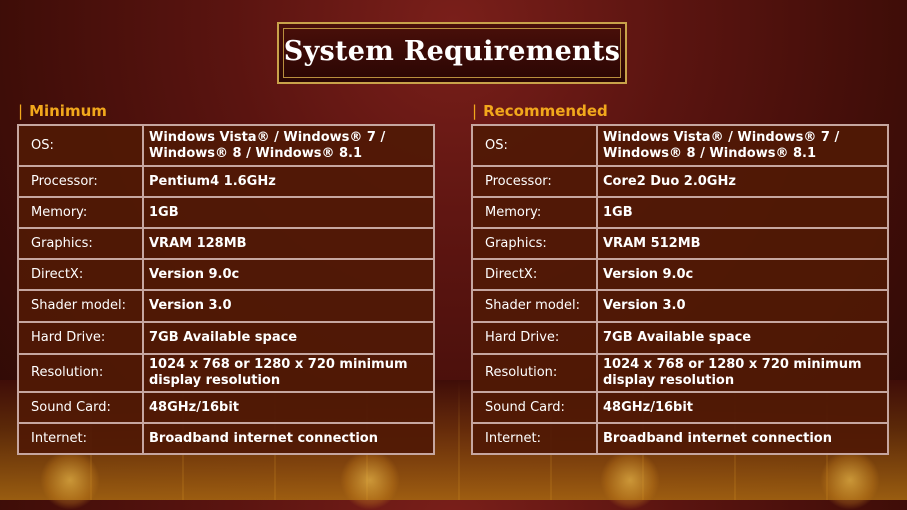 This screenshot has width=907, height=510. I want to click on requirement-row: Processor: Pentium4 1.6GHz, so click(226, 181).